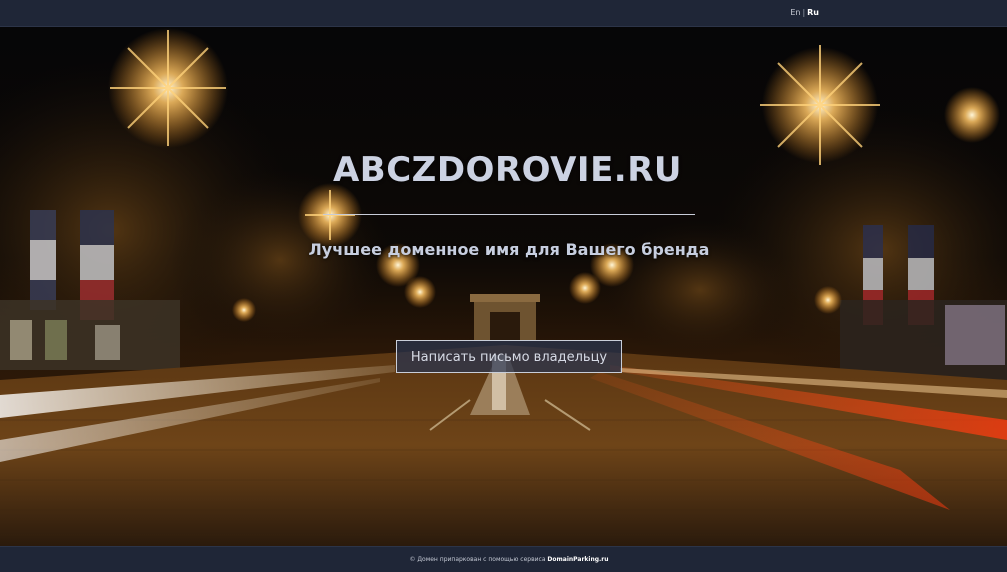  What do you see at coordinates (477, 559) in the screenshot?
I see `footer-caption: © Домен припаркован с помощью сервиса` at bounding box center [477, 559].